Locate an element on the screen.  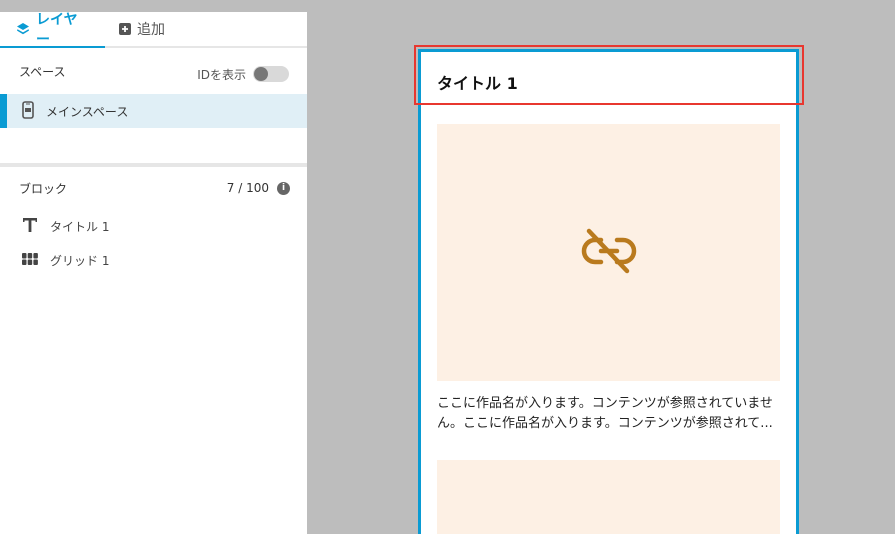
space-item-main: メインスペース is located at coordinates (153, 111).